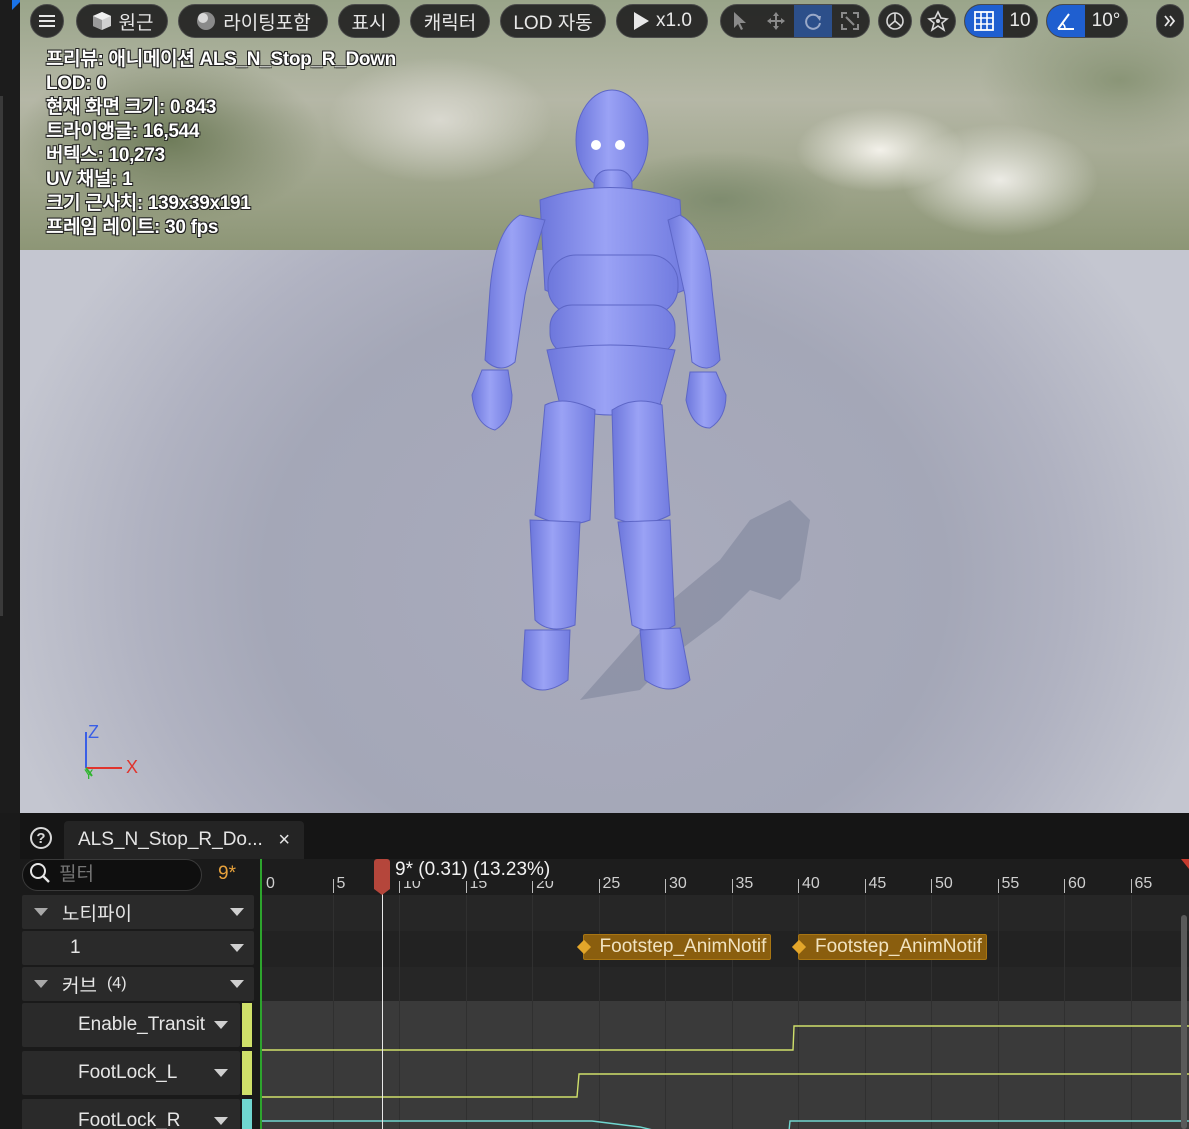  I want to click on move-arrows-icon, so click(776, 21).